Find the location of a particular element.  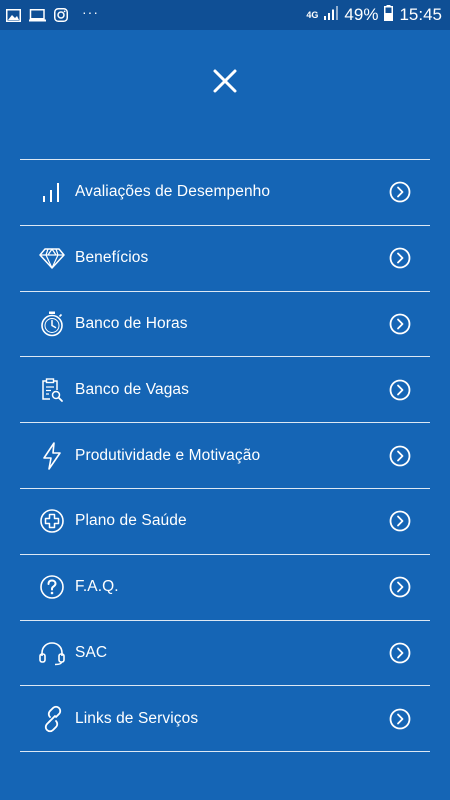

menu-item-faq: F.A.Q. is located at coordinates (225, 588).